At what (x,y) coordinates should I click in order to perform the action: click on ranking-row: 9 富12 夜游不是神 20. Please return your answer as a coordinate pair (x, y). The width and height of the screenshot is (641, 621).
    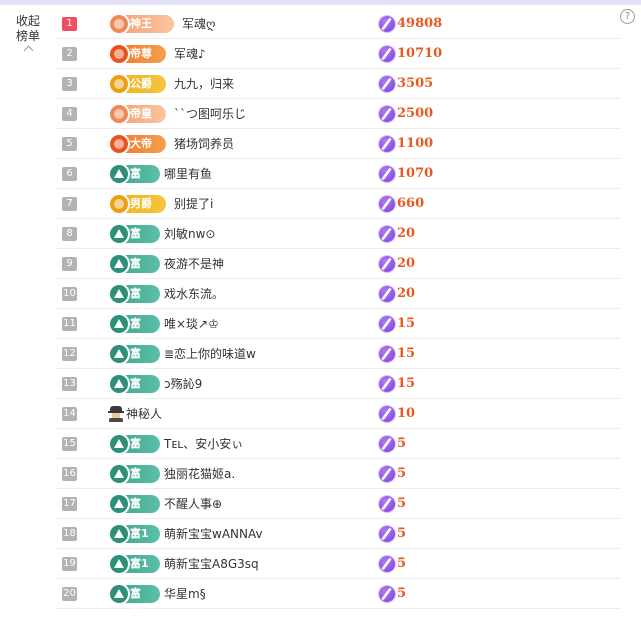
    Looking at the image, I should click on (338, 268).